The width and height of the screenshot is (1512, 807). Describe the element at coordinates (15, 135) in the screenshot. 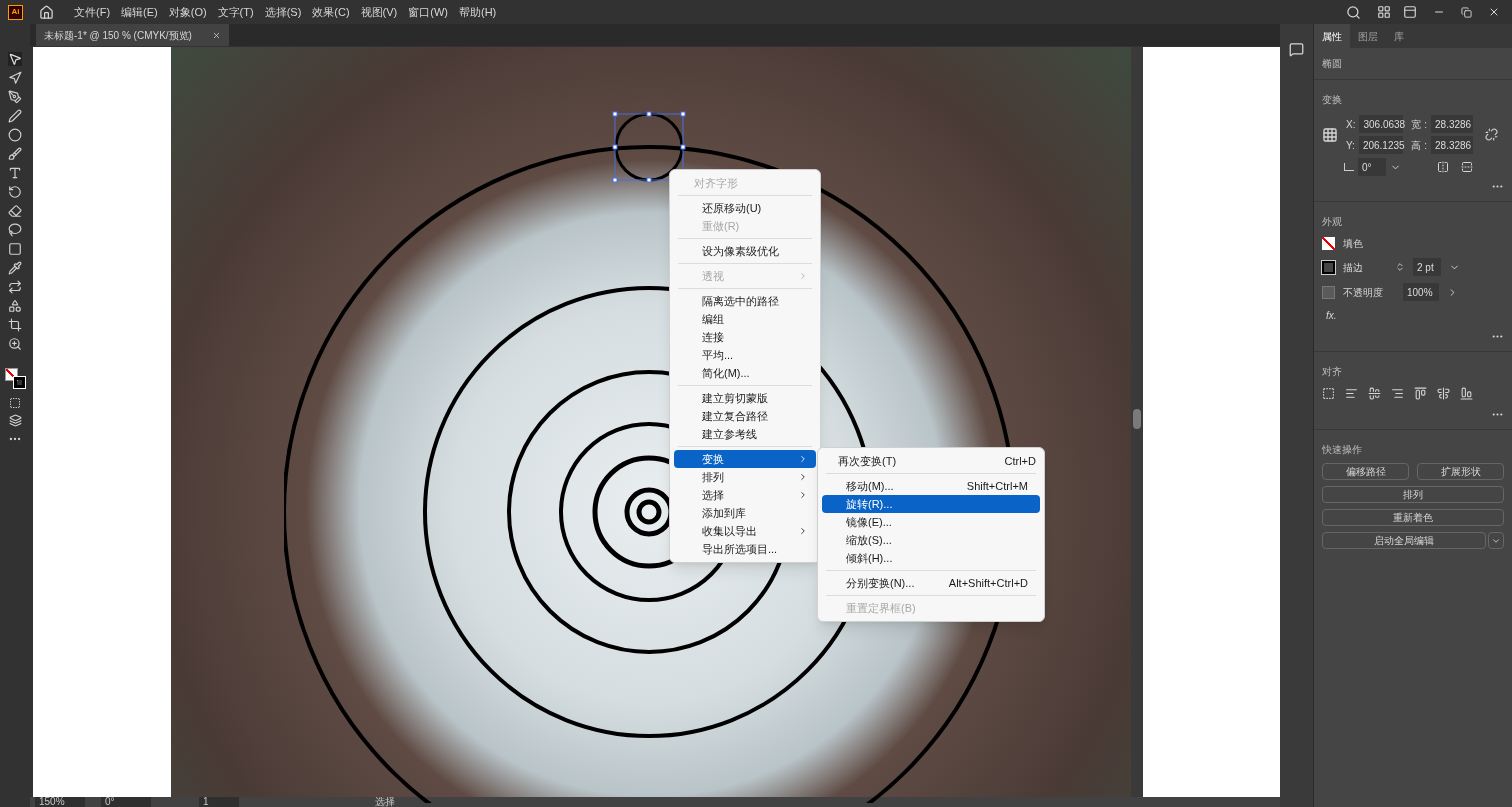

I see `ellipse-tool-icon` at that location.